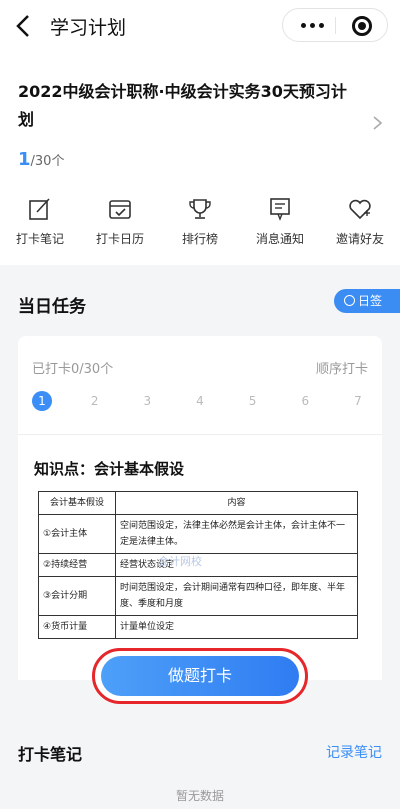 The height and width of the screenshot is (809, 400). I want to click on menu-item-notifications: 消息通知, so click(280, 221).